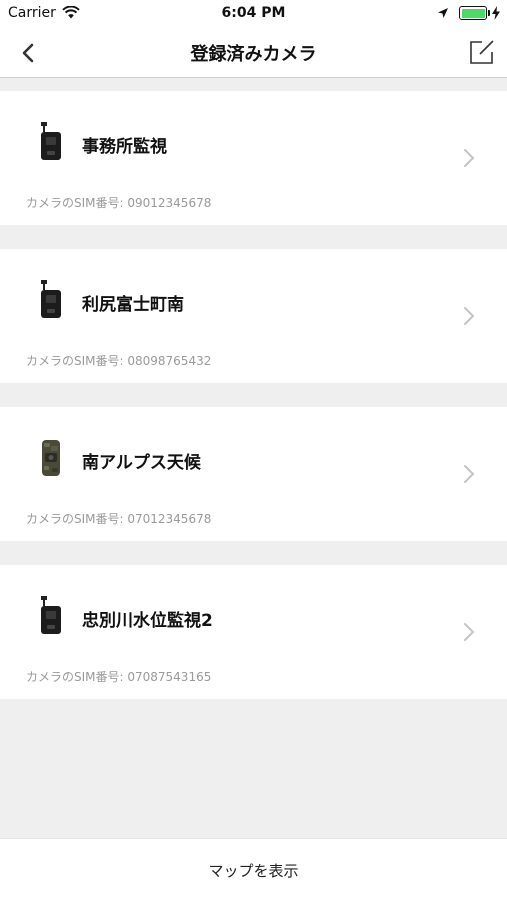 The image size is (507, 900). What do you see at coordinates (253, 316) in the screenshot?
I see `camera-list-item: 利尻富士町南 カメラのSIM番号: 08098765432` at bounding box center [253, 316].